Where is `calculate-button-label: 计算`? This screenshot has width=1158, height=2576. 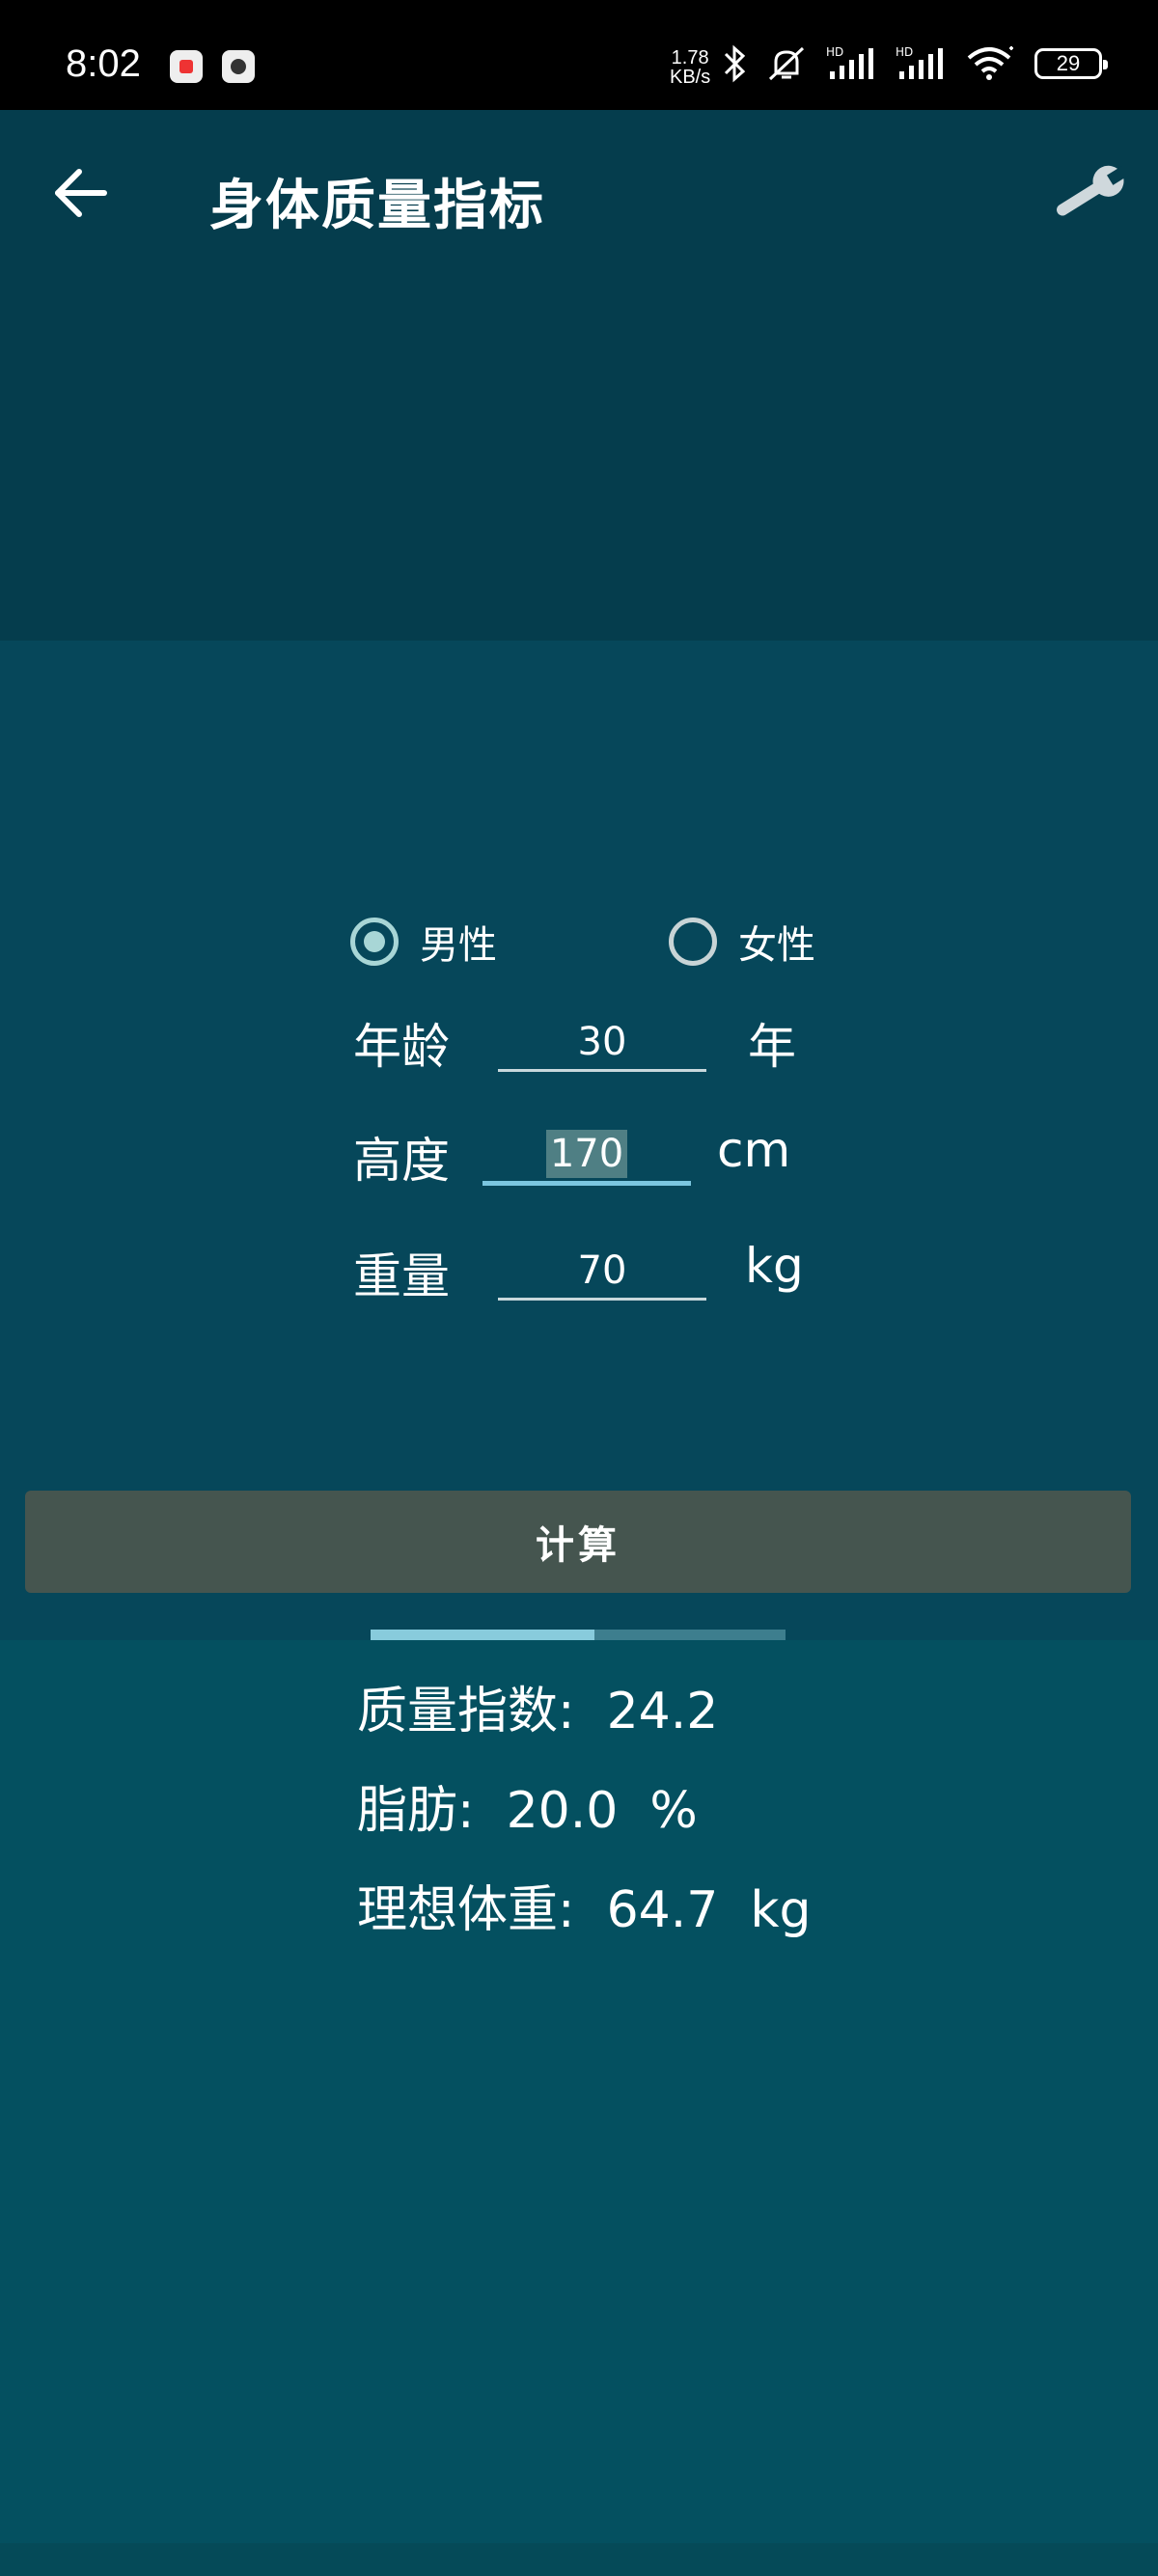
calculate-button-label: 计算 is located at coordinates (578, 1545).